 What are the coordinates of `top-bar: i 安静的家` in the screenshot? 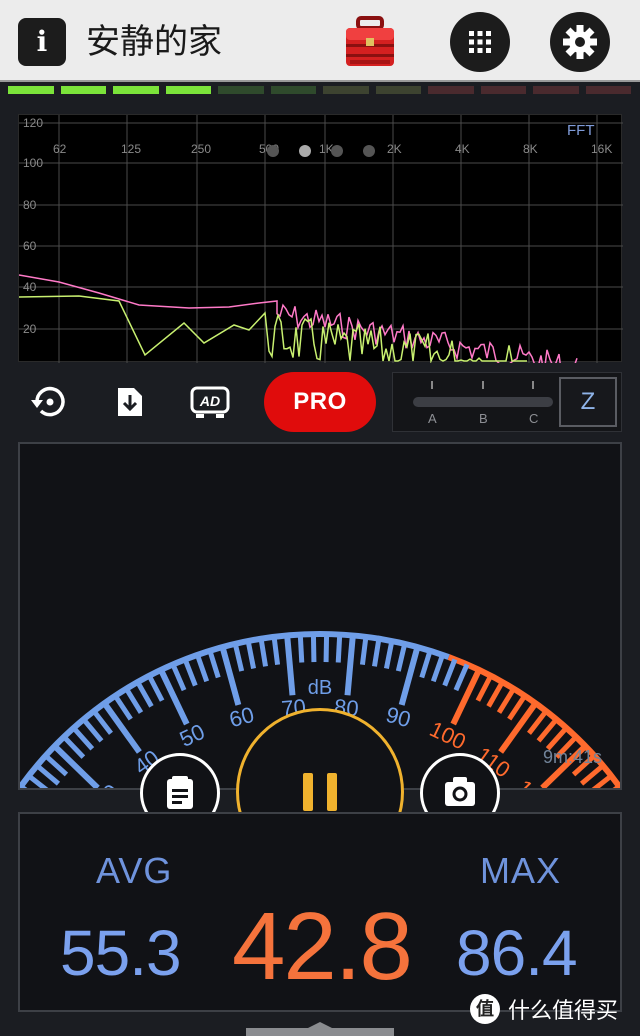 It's located at (320, 41).